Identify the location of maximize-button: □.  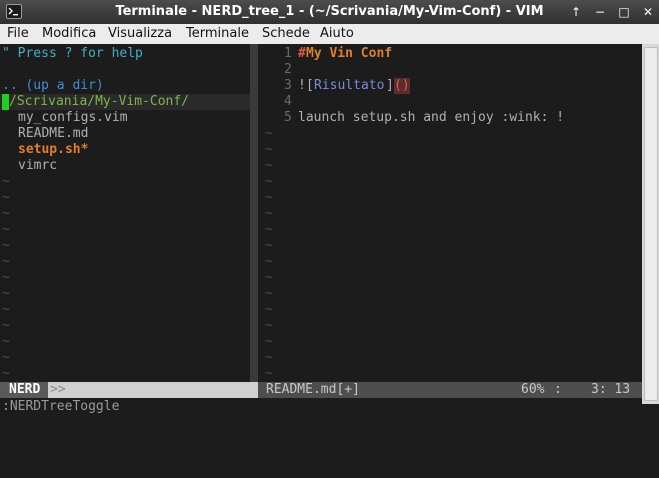
(624, 12).